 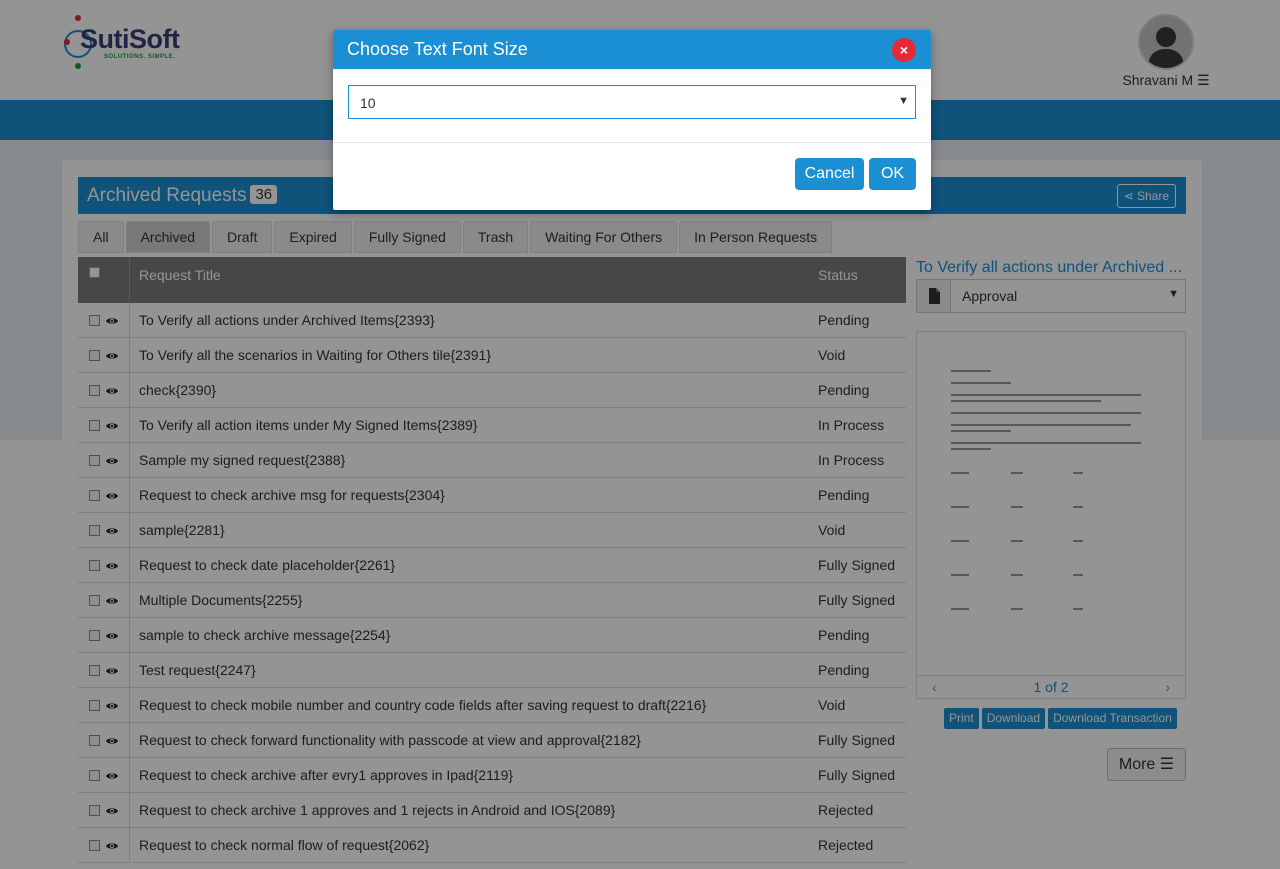 What do you see at coordinates (829, 174) in the screenshot?
I see `cancel-button: Cancel` at bounding box center [829, 174].